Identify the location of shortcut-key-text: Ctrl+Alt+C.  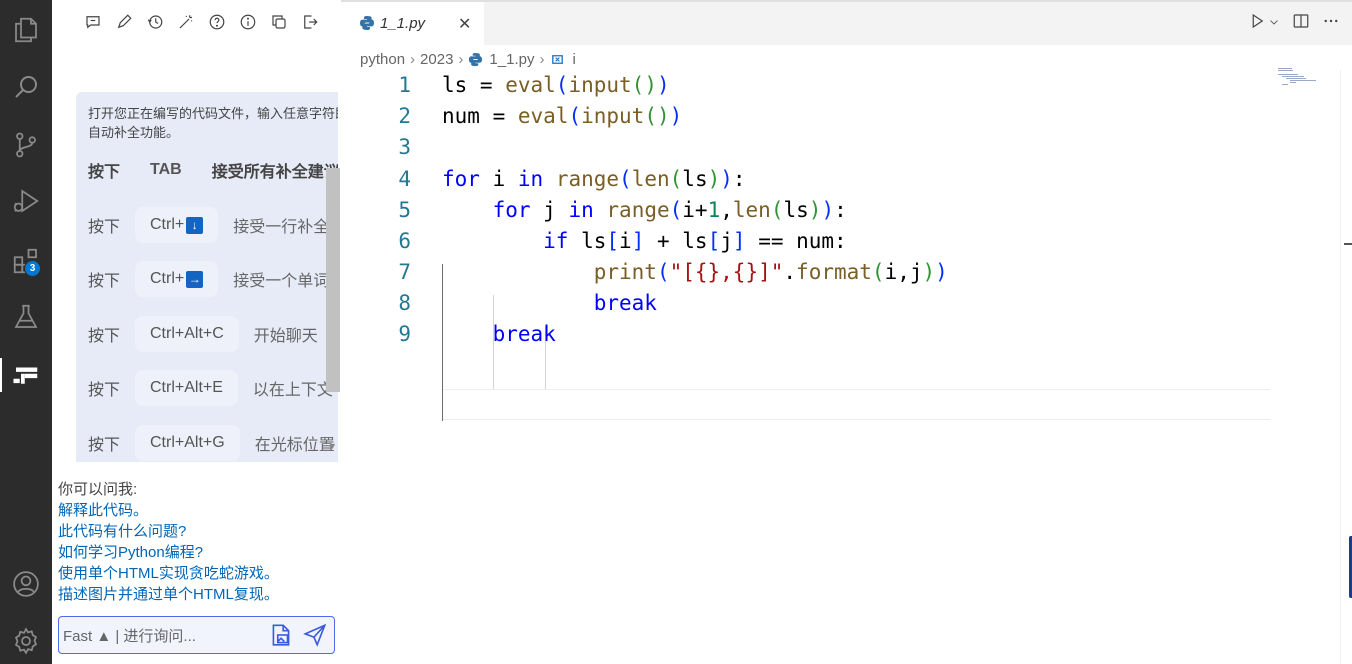
(187, 333).